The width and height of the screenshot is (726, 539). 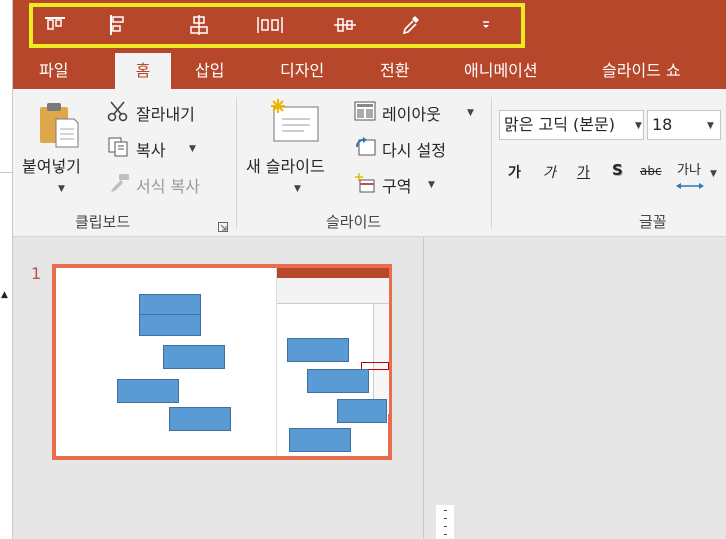 I want to click on new-slide-button: 새 슬라이드, so click(x=285, y=165).